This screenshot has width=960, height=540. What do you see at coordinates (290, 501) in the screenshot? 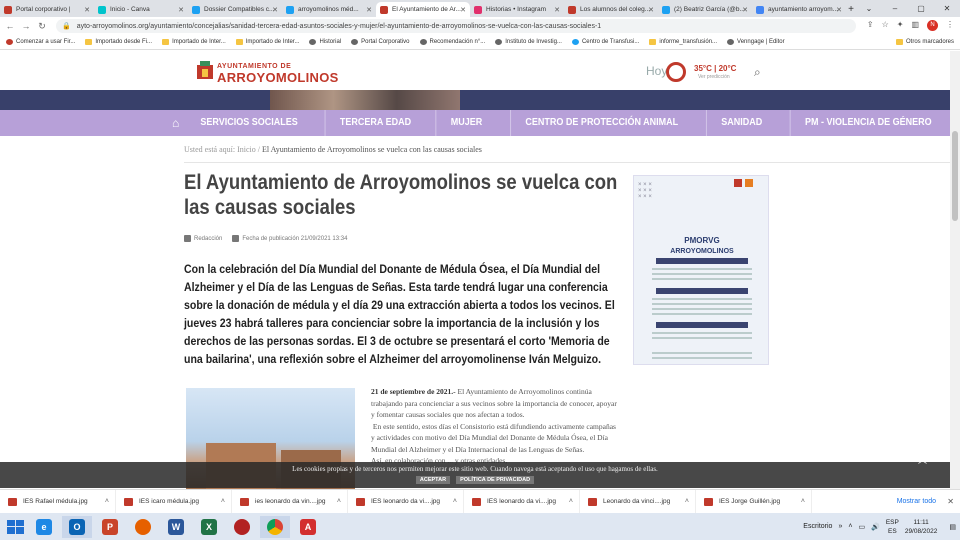
I see `download-item: ies leonardo da vin....jpg ˄` at bounding box center [290, 501].